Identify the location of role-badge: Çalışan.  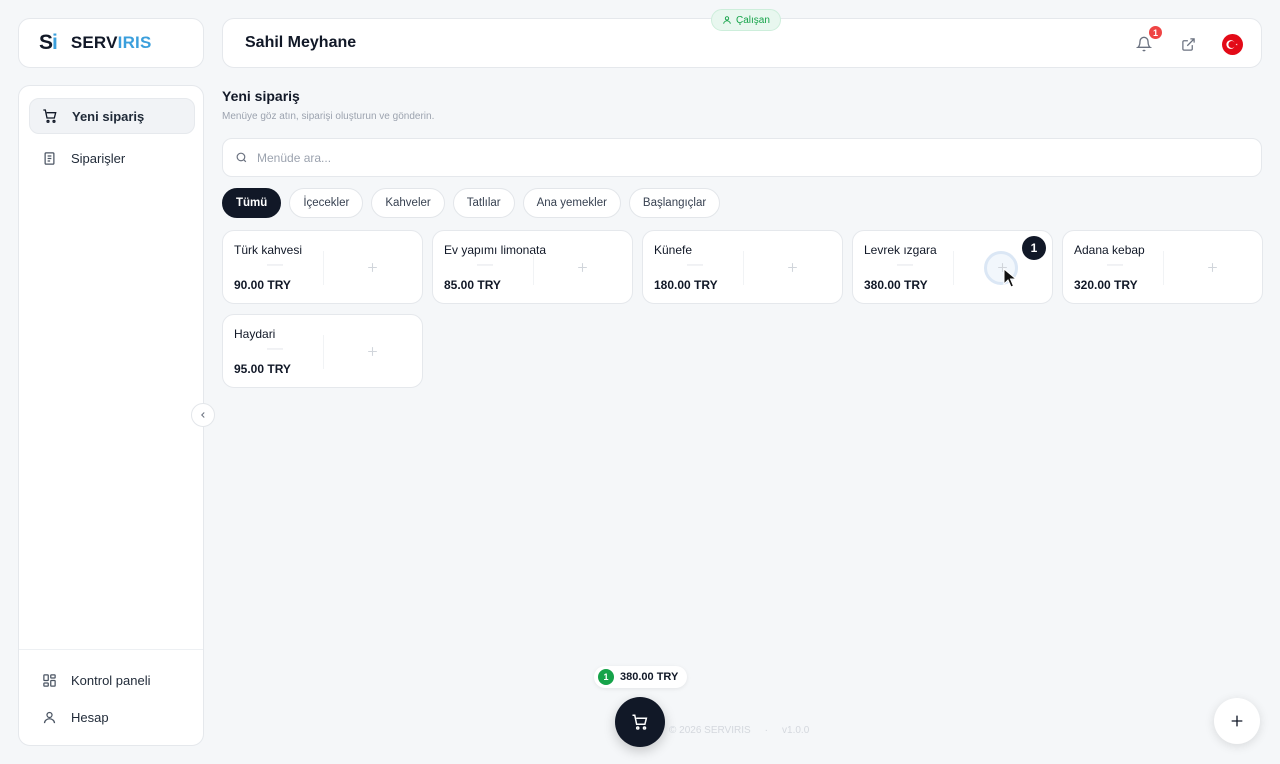
(746, 20).